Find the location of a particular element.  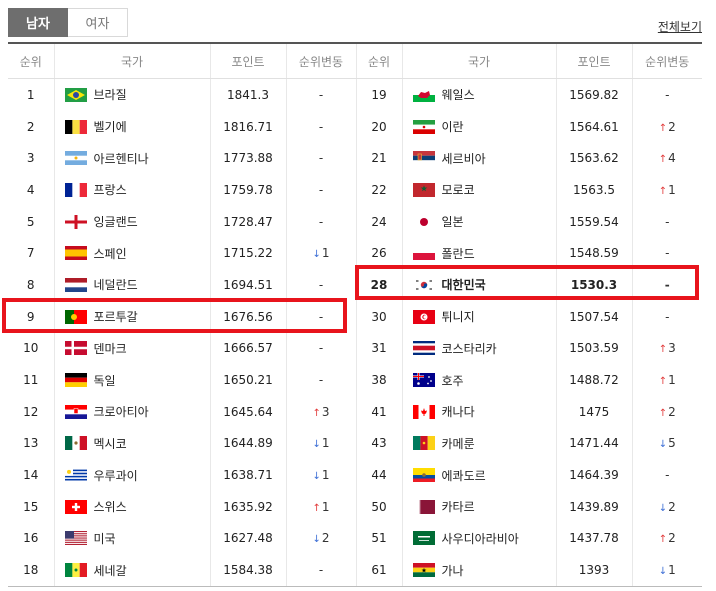

points-cell: 1530.3 is located at coordinates (594, 285).